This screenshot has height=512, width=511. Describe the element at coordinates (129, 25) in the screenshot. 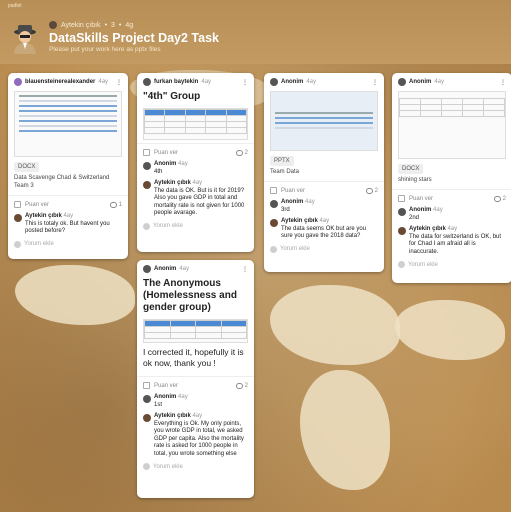

I see `board-age: 4g` at that location.